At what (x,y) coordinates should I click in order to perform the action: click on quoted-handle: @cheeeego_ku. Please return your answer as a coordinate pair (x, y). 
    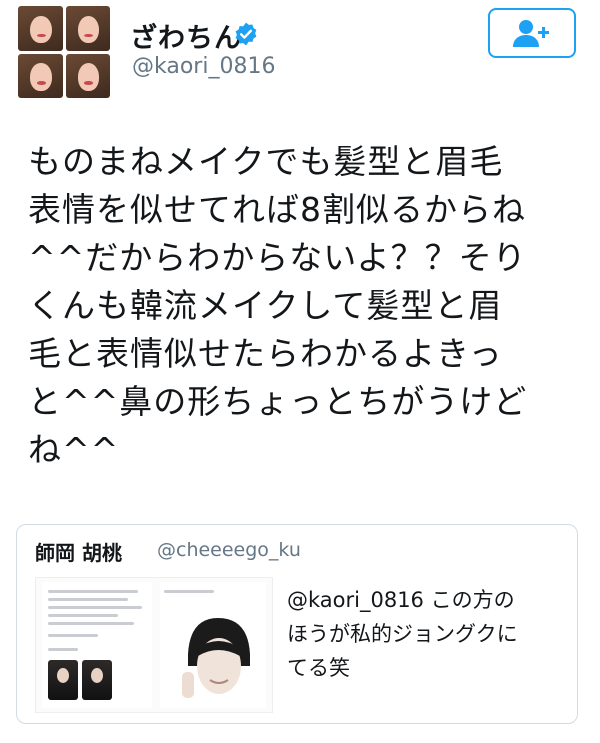
    Looking at the image, I should click on (229, 550).